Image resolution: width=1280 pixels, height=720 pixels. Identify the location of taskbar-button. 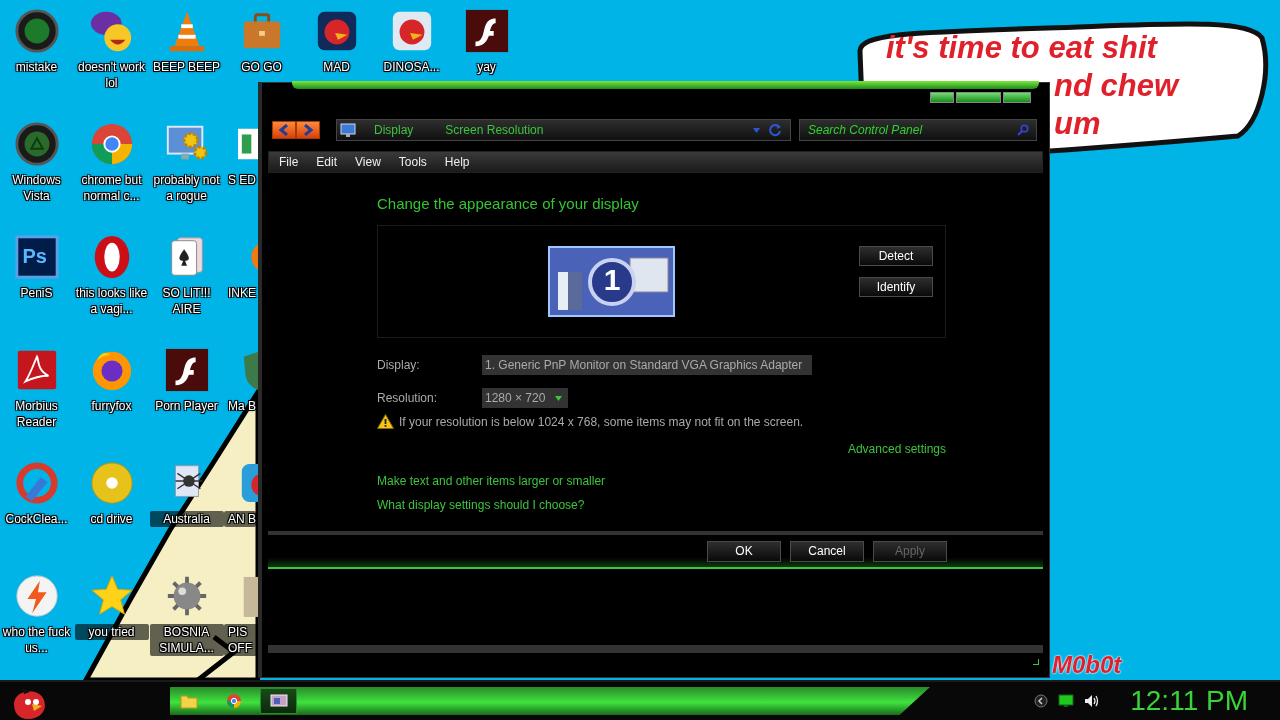
(278, 701).